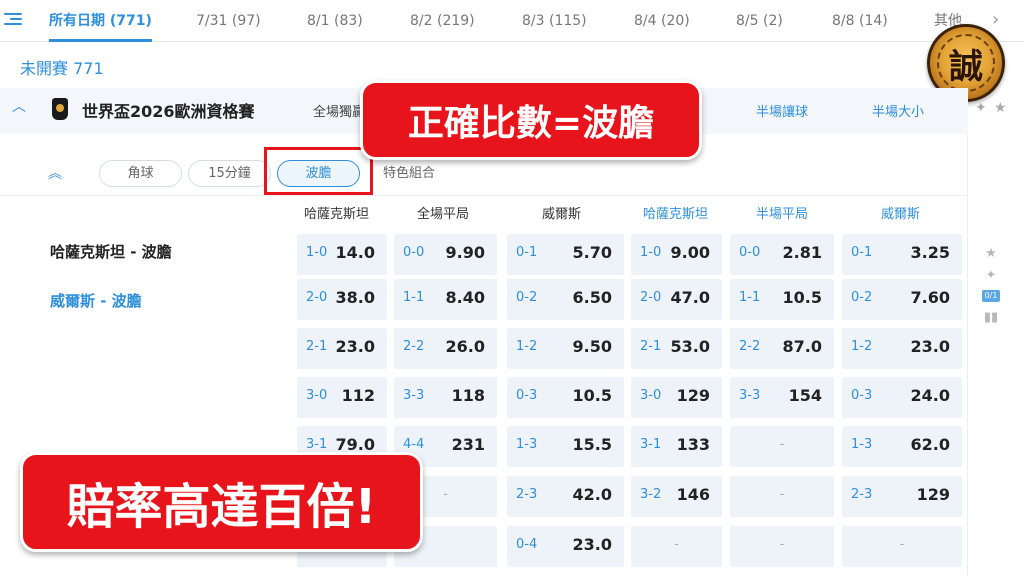 The width and height of the screenshot is (1024, 576). I want to click on odds-cell: 3-1 133, so click(676, 446).